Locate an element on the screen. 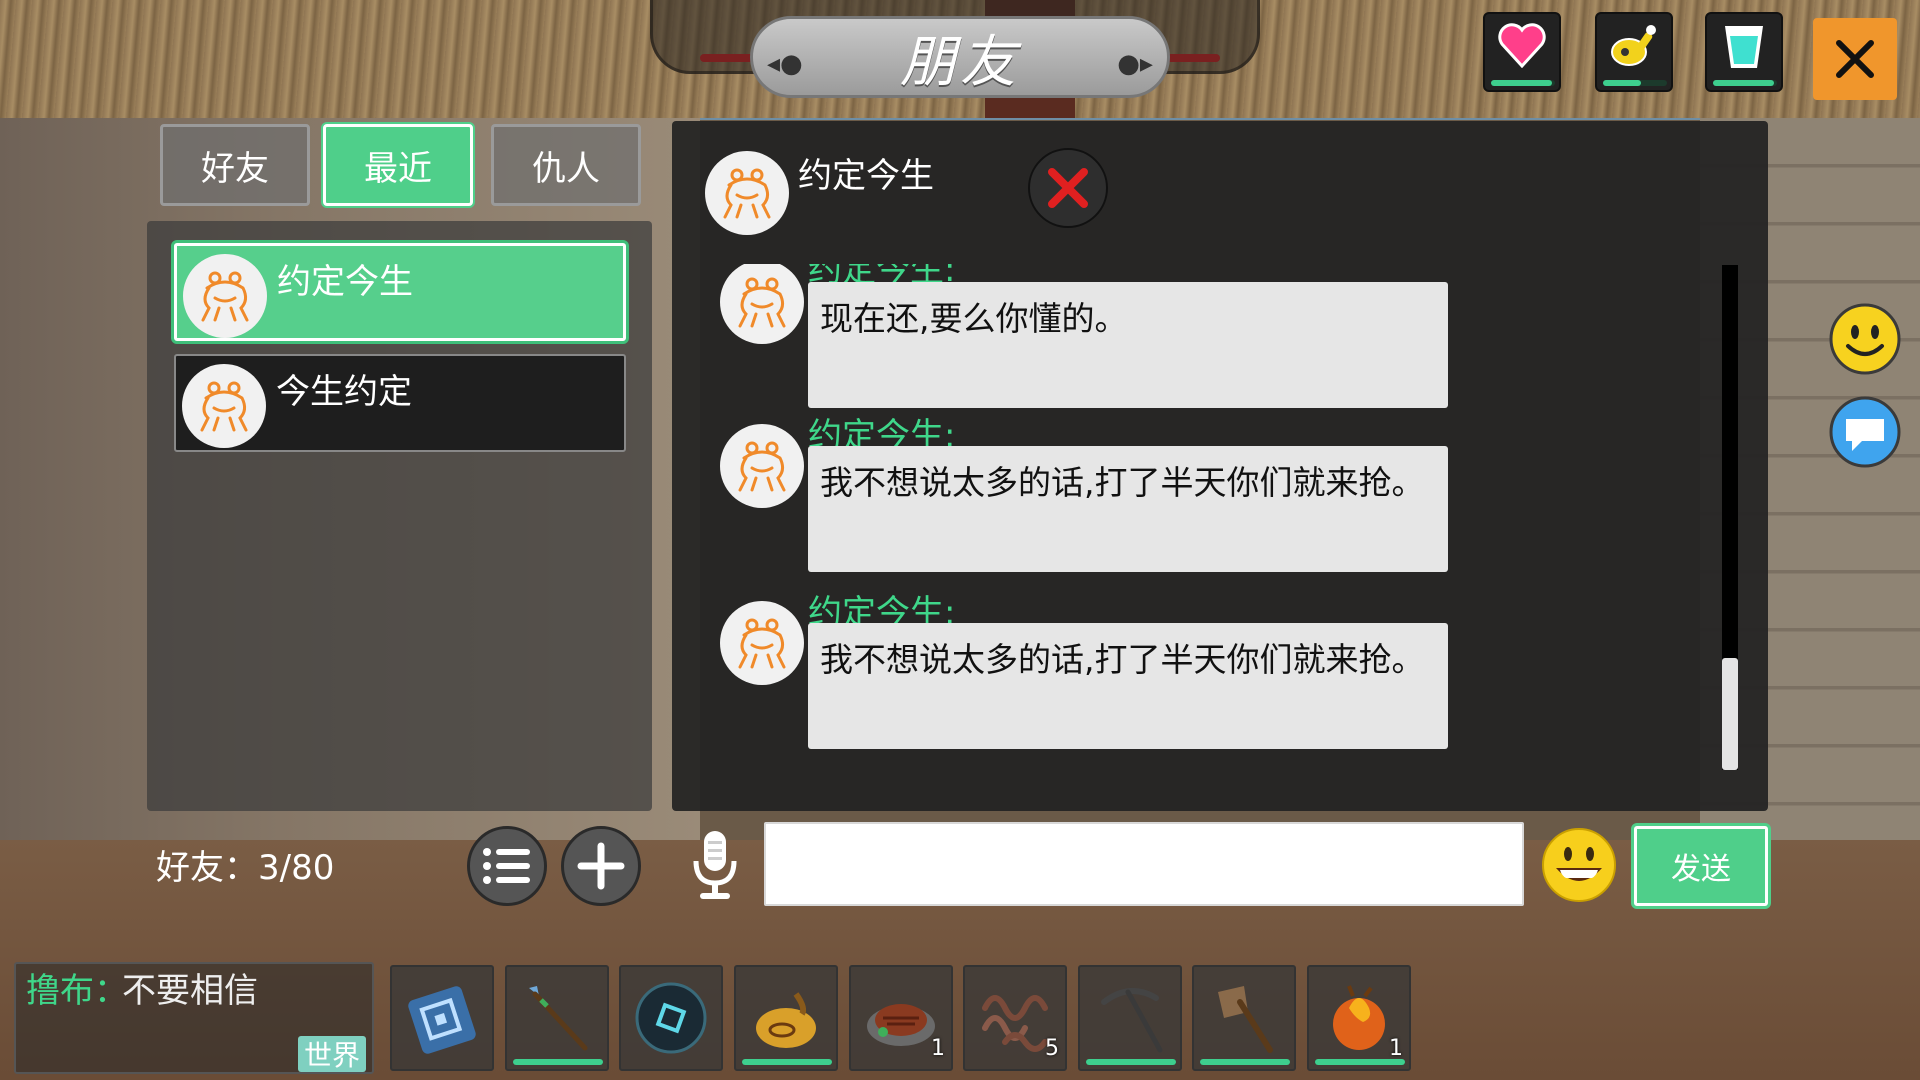  fire-fruit-icon is located at coordinates (1359, 1017).